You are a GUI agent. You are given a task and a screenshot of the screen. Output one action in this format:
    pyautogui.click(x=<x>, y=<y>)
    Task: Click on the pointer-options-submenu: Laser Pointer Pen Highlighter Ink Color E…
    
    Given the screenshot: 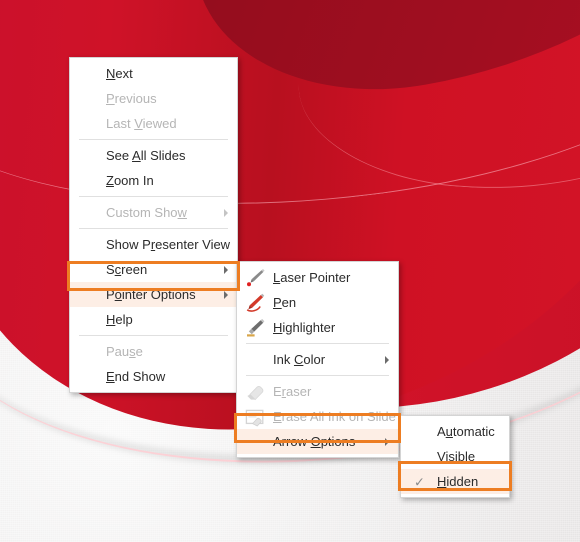 What is the action you would take?
    pyautogui.click(x=317, y=359)
    